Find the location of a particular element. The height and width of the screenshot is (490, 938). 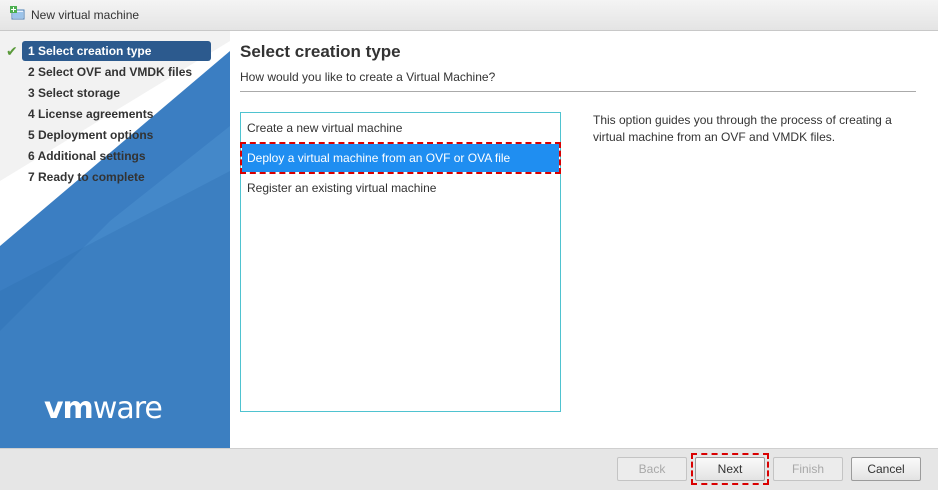

step-additional-settings: 6 Additional settings is located at coordinates (115, 156).